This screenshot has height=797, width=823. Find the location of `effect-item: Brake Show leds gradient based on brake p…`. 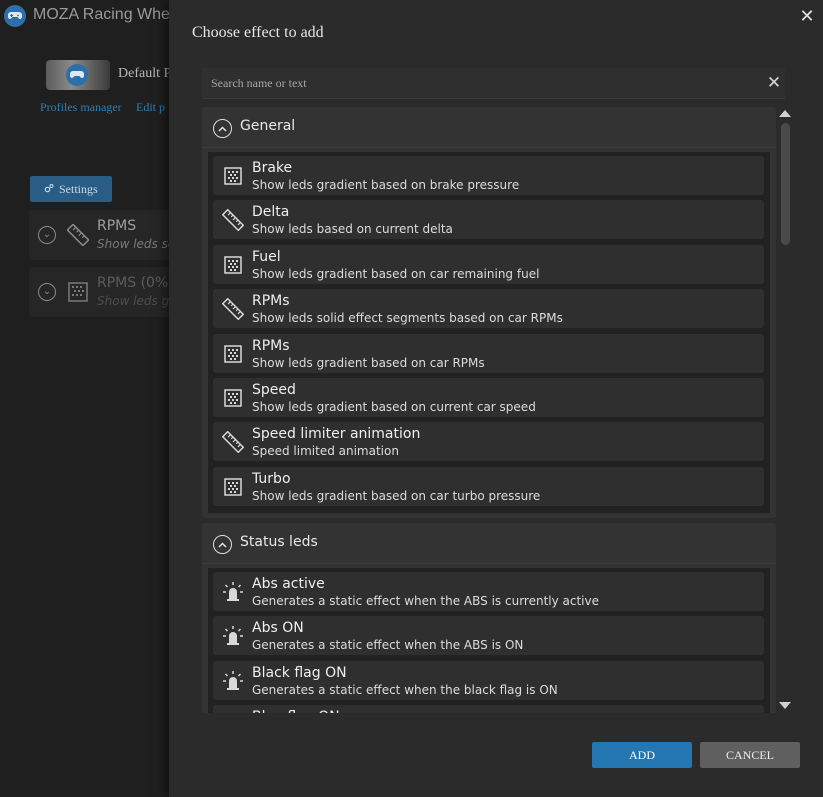

effect-item: Brake Show leds gradient based on brake p… is located at coordinates (488, 175).